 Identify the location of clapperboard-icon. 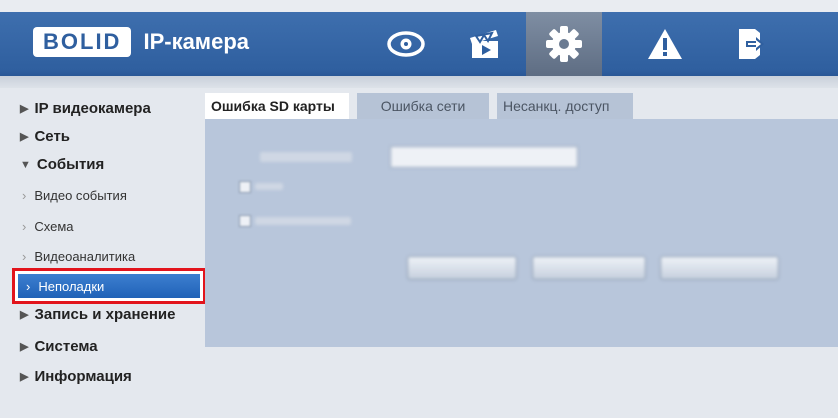
(484, 44).